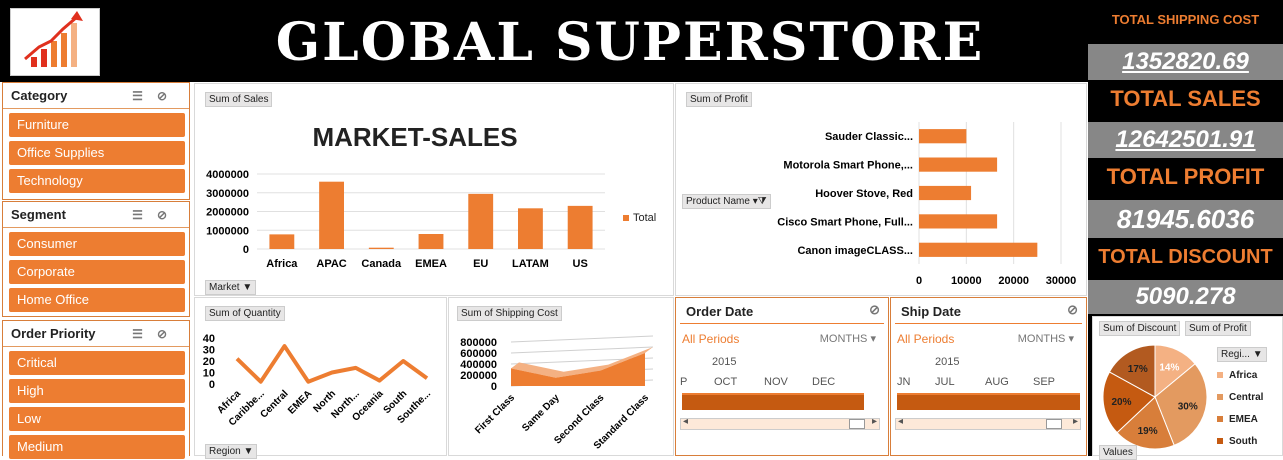 This screenshot has height=460, width=1283. What do you see at coordinates (245, 313) in the screenshot?
I see `sum-of-quantity-tag: Sum of Quantity` at bounding box center [245, 313].